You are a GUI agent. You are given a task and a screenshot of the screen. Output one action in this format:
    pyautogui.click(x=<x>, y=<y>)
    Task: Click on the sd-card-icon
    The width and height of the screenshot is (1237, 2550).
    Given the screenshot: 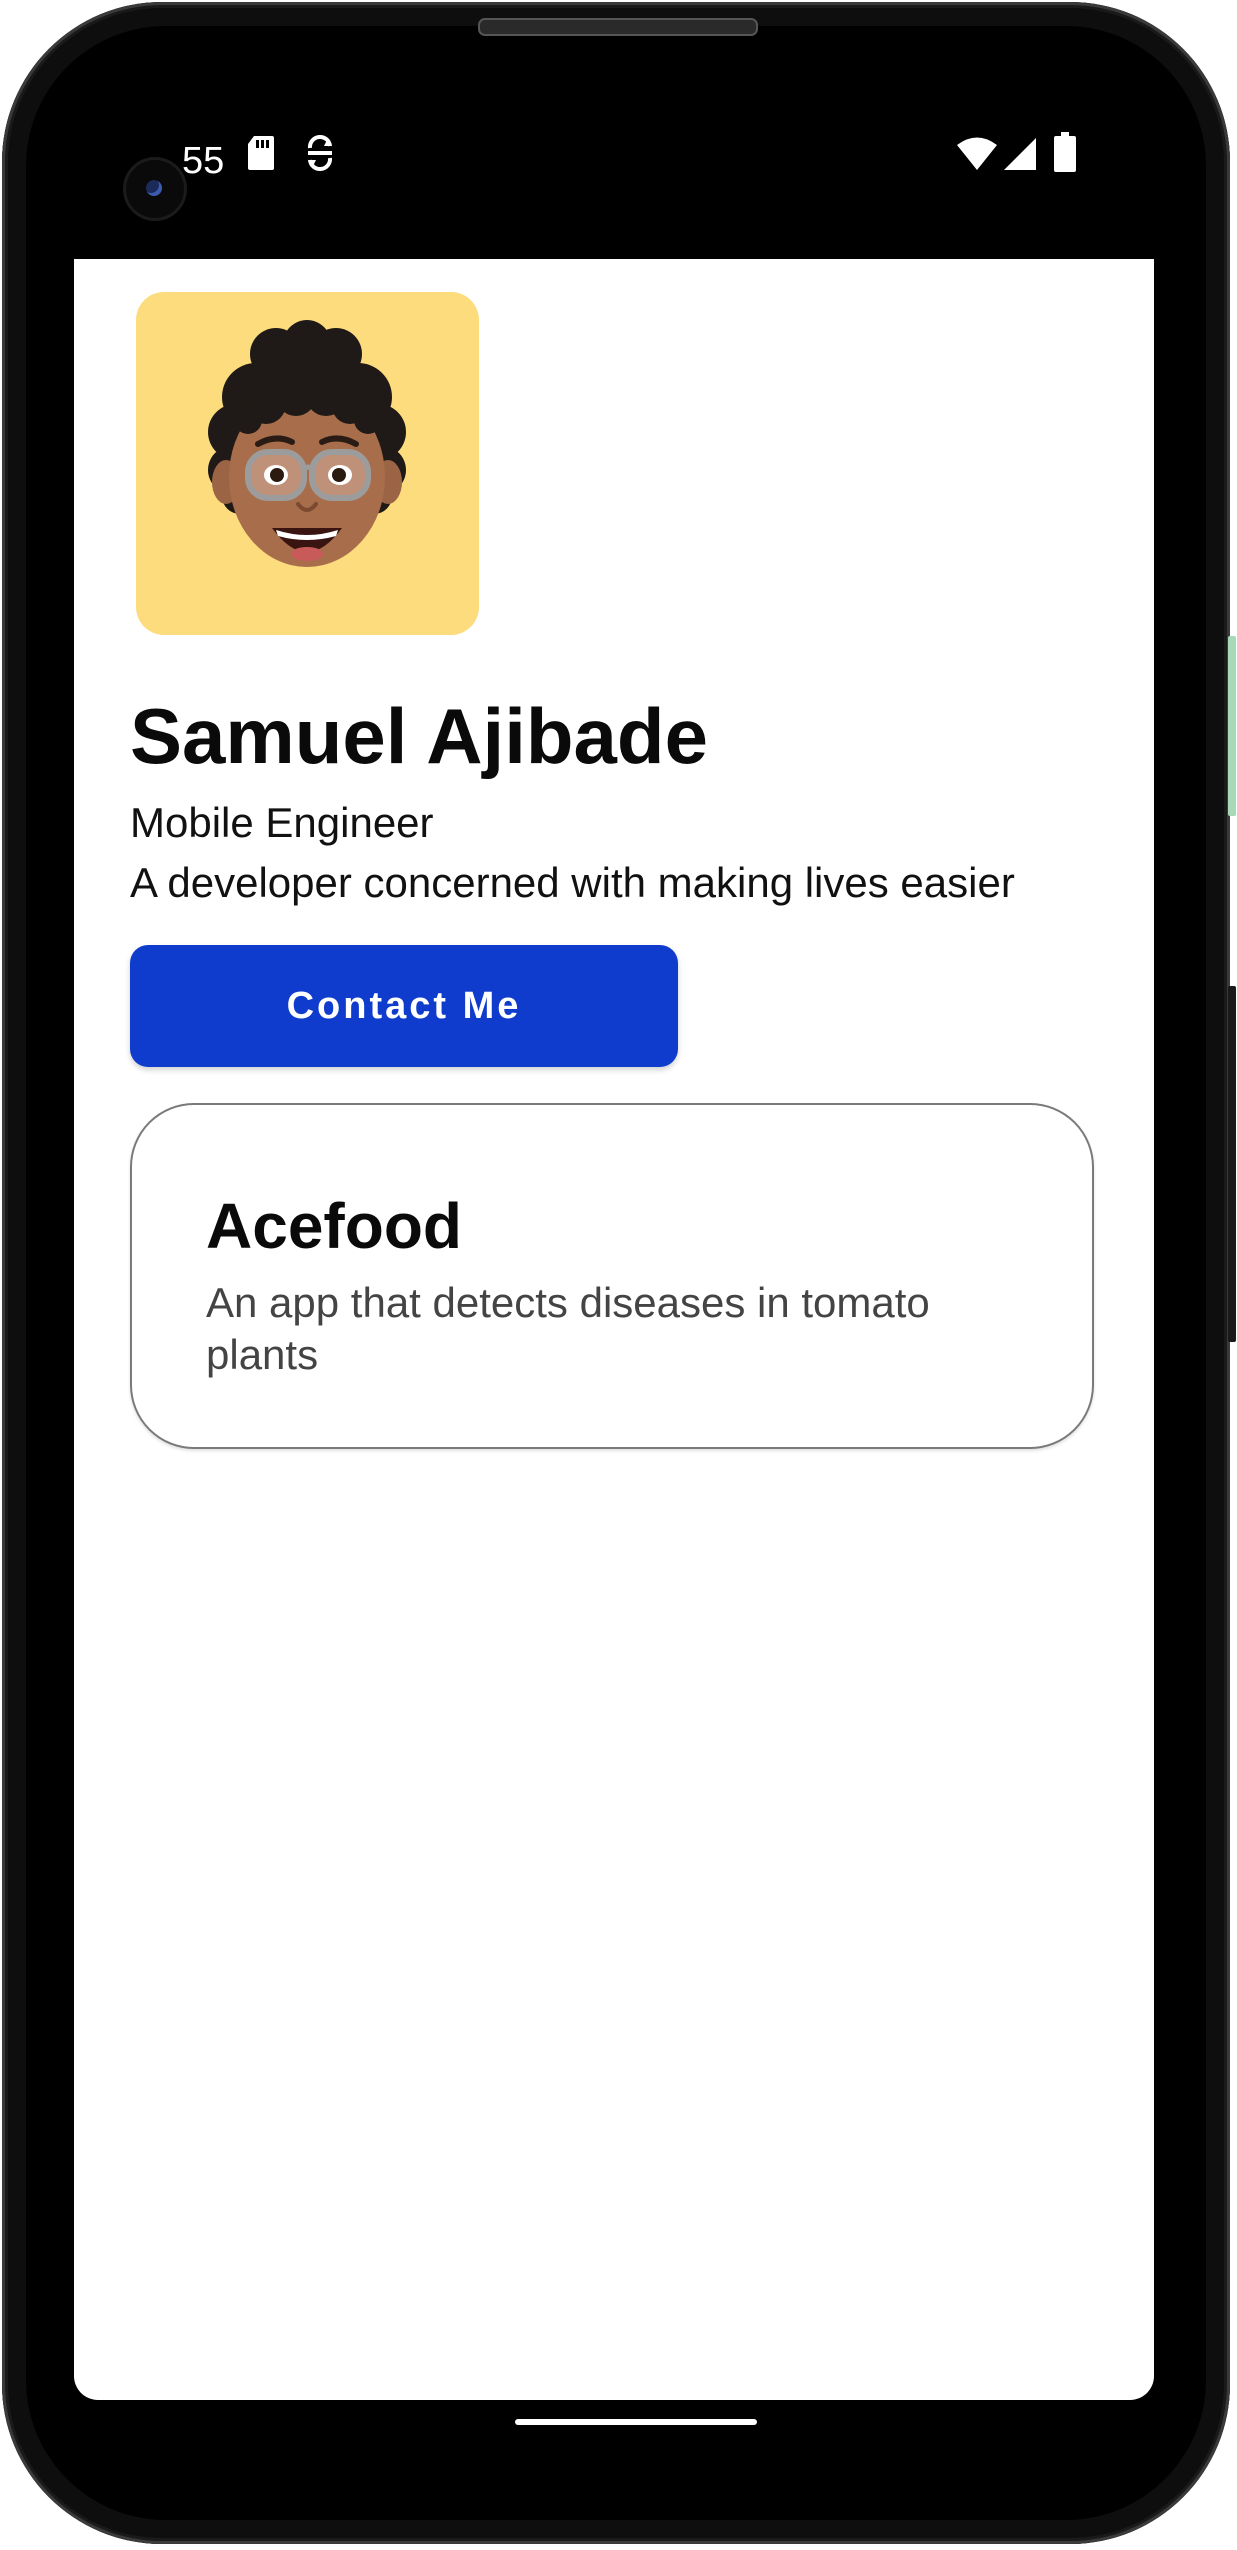 What is the action you would take?
    pyautogui.click(x=261, y=155)
    